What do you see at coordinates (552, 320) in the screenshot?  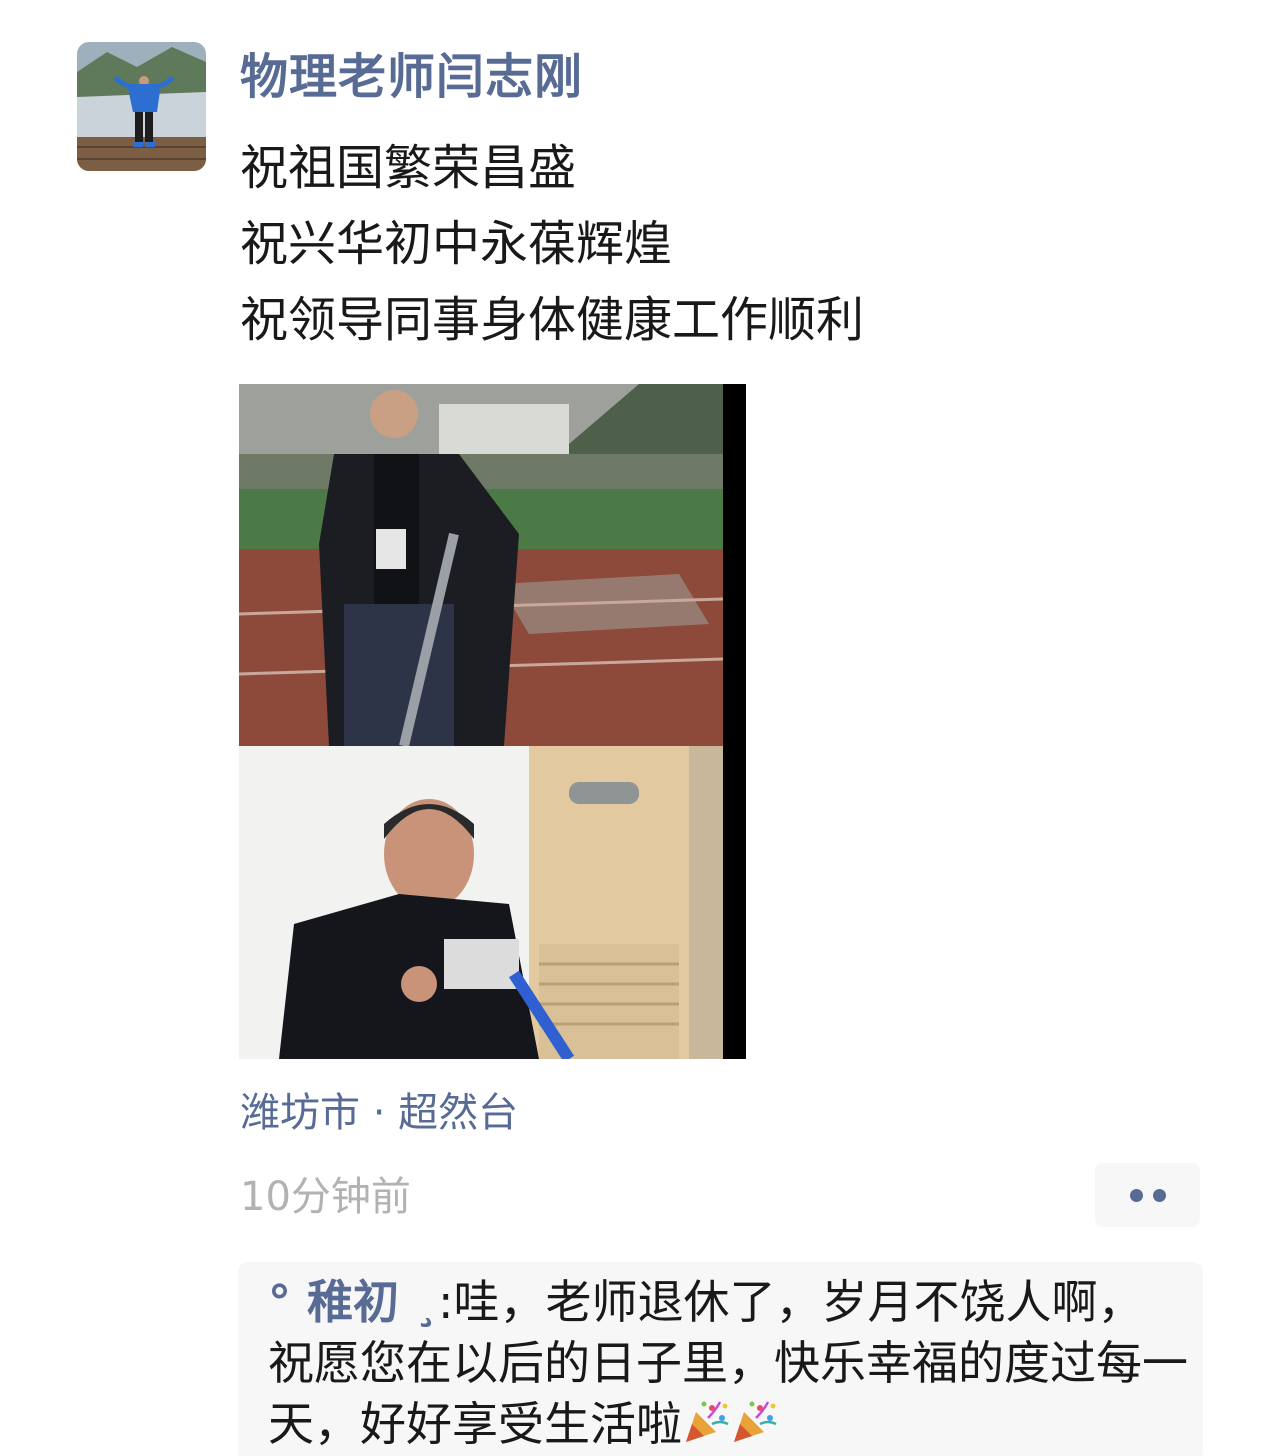 I see `post-text-line: 祝领导同事身体健康工作顺利` at bounding box center [552, 320].